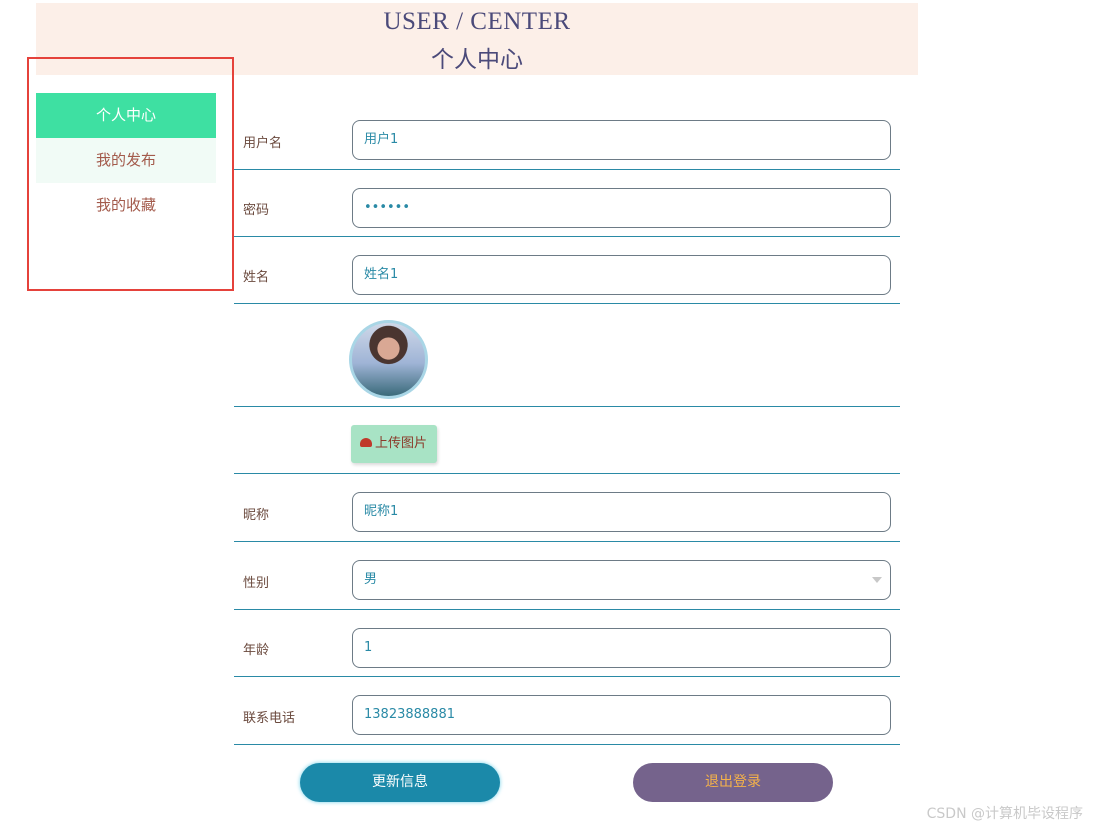  I want to click on upload-image-button: 上传图片, so click(394, 444).